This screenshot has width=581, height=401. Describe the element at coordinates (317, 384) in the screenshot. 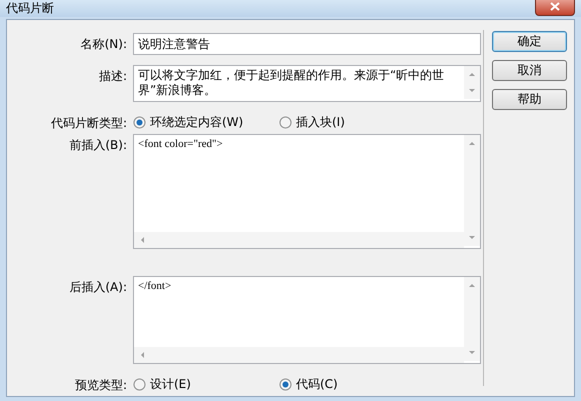

I see `radio-label: 代码(C)` at that location.